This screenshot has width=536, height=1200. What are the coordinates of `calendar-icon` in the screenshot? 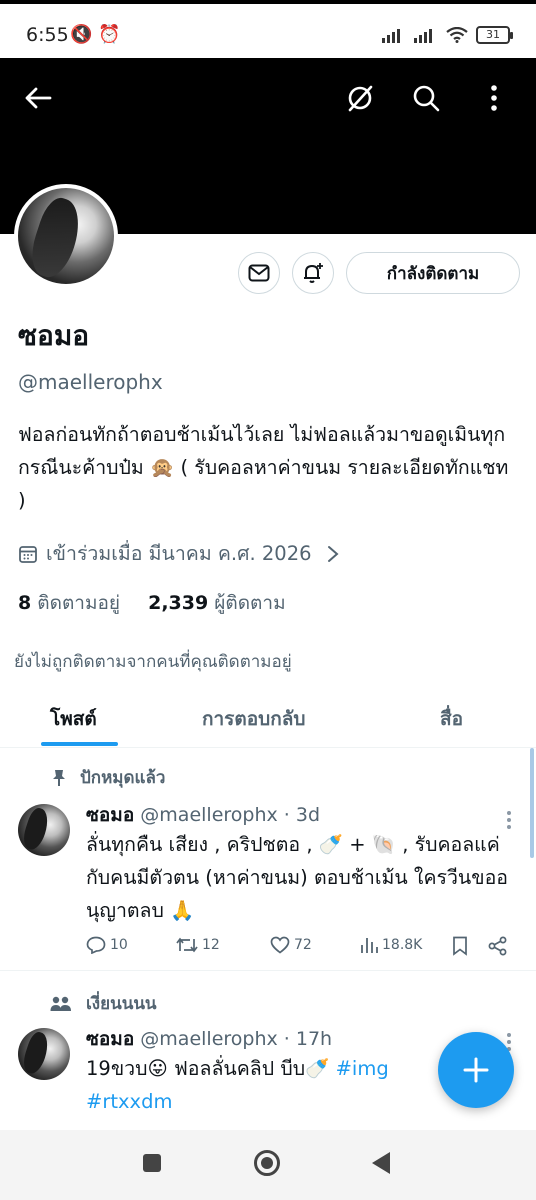 It's located at (28, 554).